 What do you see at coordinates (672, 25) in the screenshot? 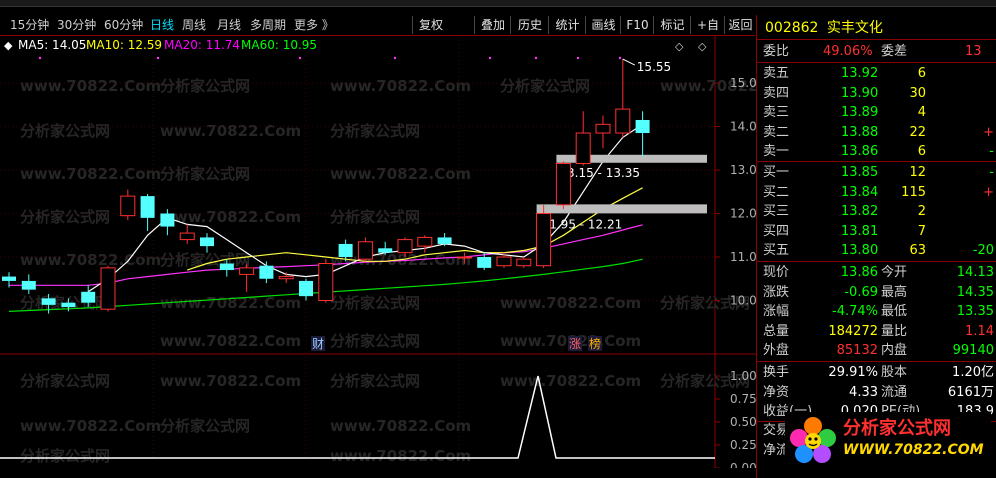
I see `toolbar-button-6: 标记` at bounding box center [672, 25].